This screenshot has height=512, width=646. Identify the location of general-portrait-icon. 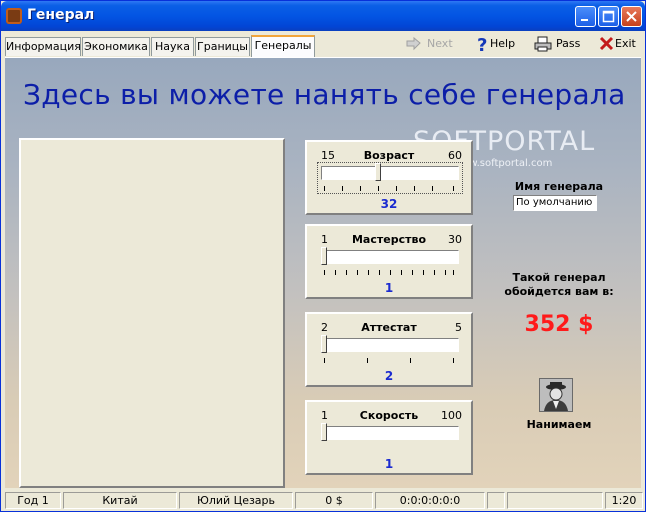
(556, 395).